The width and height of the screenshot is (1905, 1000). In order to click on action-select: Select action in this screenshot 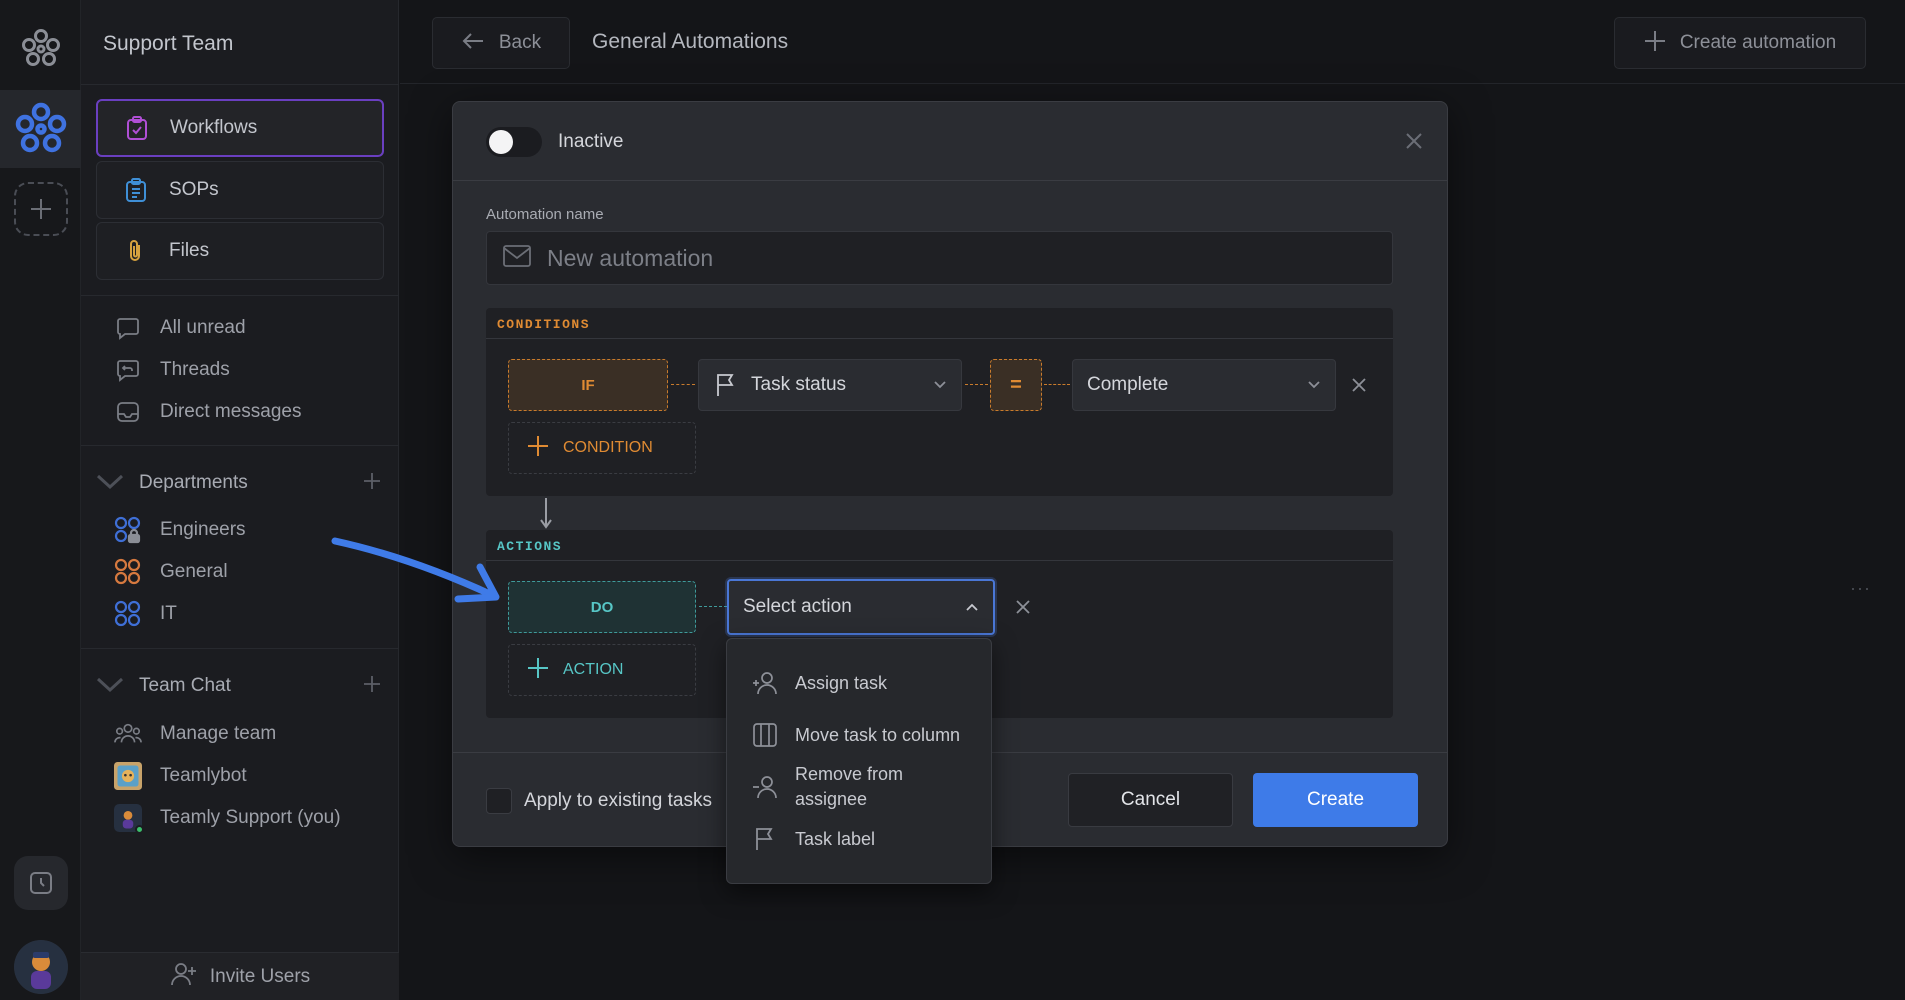, I will do `click(861, 607)`.